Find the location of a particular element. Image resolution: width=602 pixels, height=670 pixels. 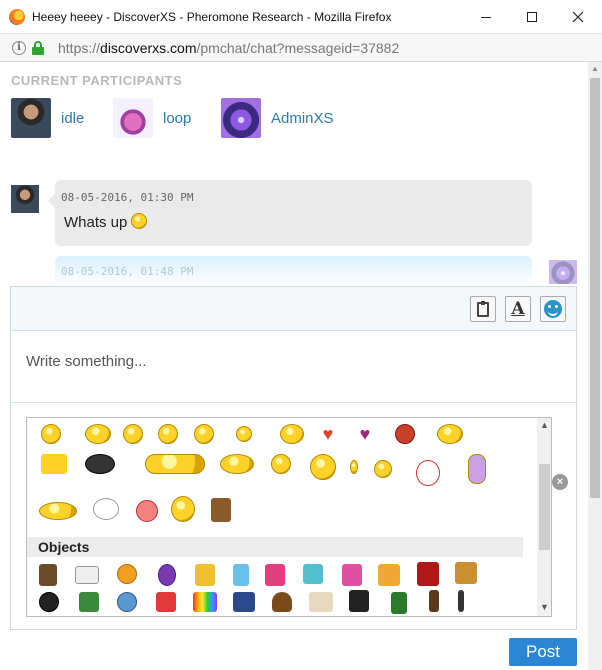

emoji-shy-icon is located at coordinates (383, 469).